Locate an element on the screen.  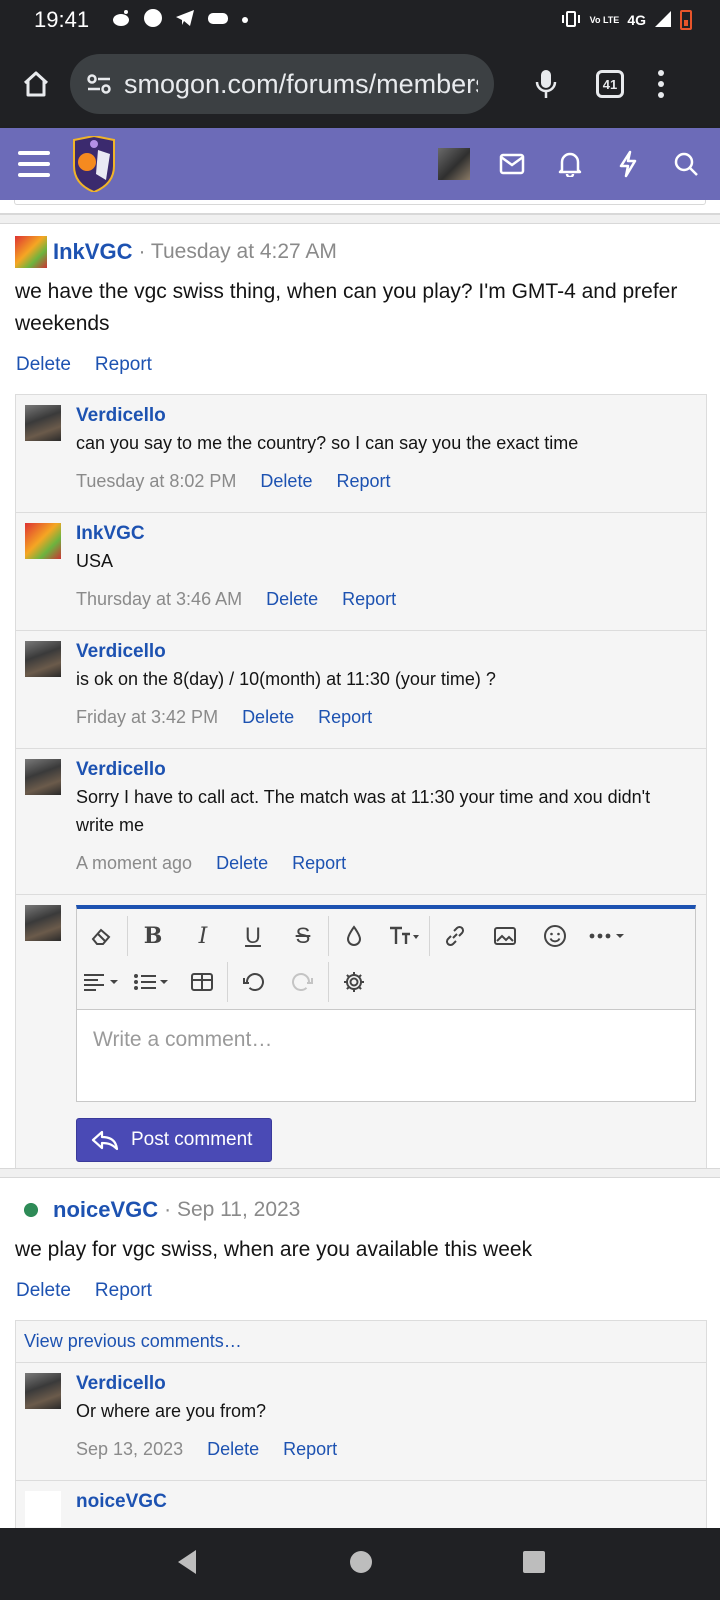
font-size-icon is located at coordinates (404, 935).